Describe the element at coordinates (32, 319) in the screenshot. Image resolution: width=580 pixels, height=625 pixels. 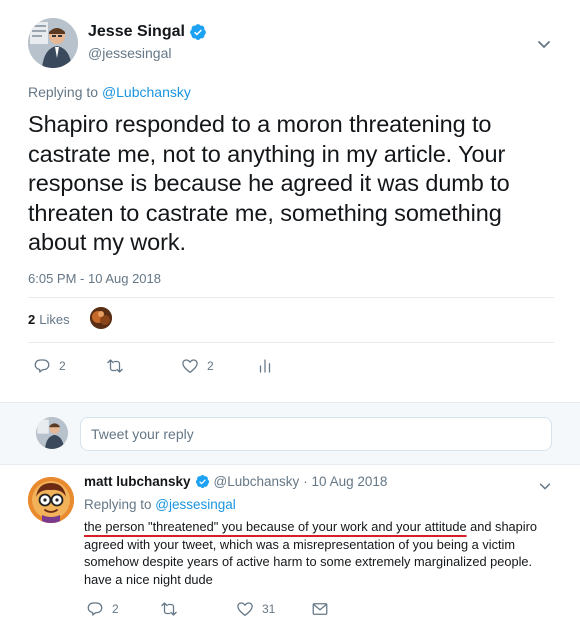
I see `likes-count: 2` at that location.